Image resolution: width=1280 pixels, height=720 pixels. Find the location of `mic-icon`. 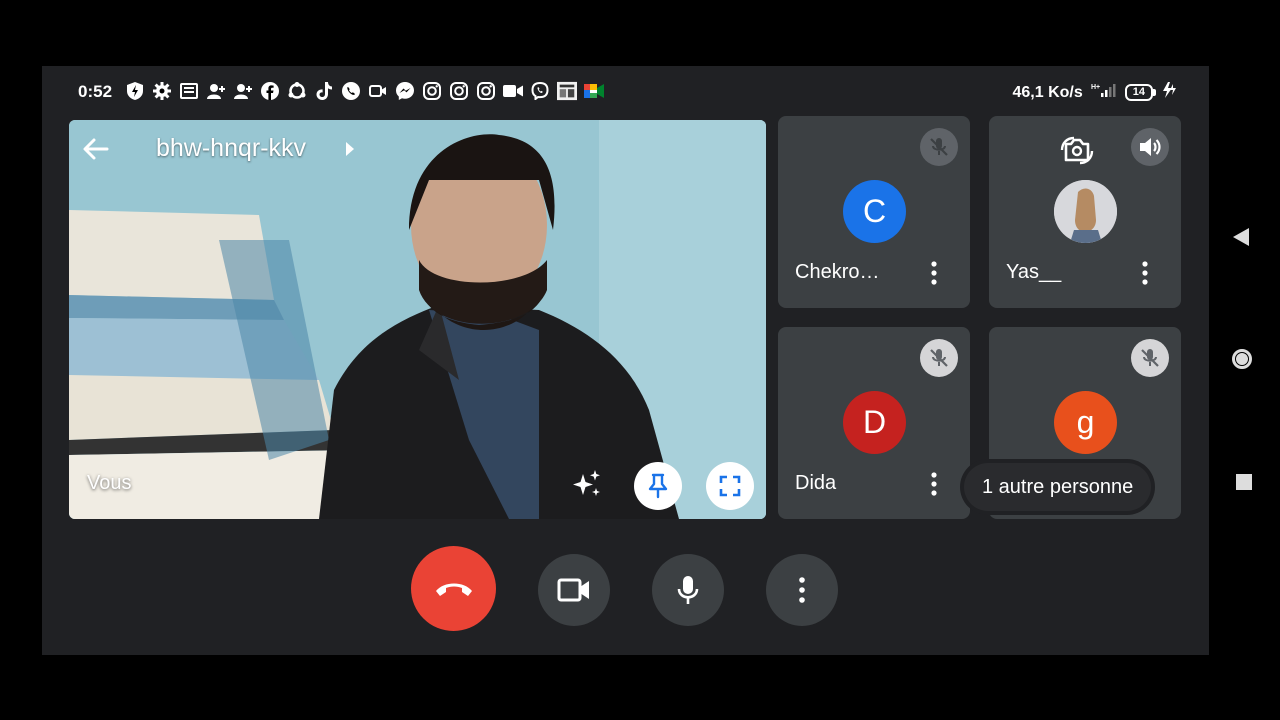

mic-icon is located at coordinates (688, 590).